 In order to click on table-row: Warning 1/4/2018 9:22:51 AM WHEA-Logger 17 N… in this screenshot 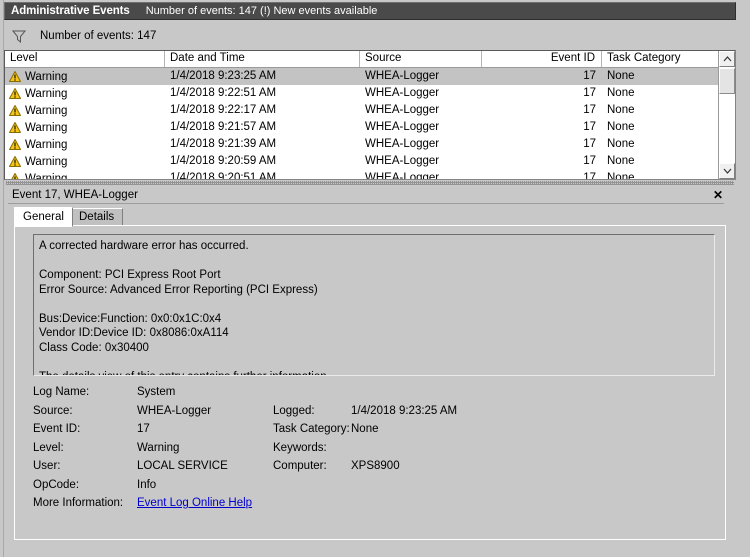, I will do `click(361, 93)`.